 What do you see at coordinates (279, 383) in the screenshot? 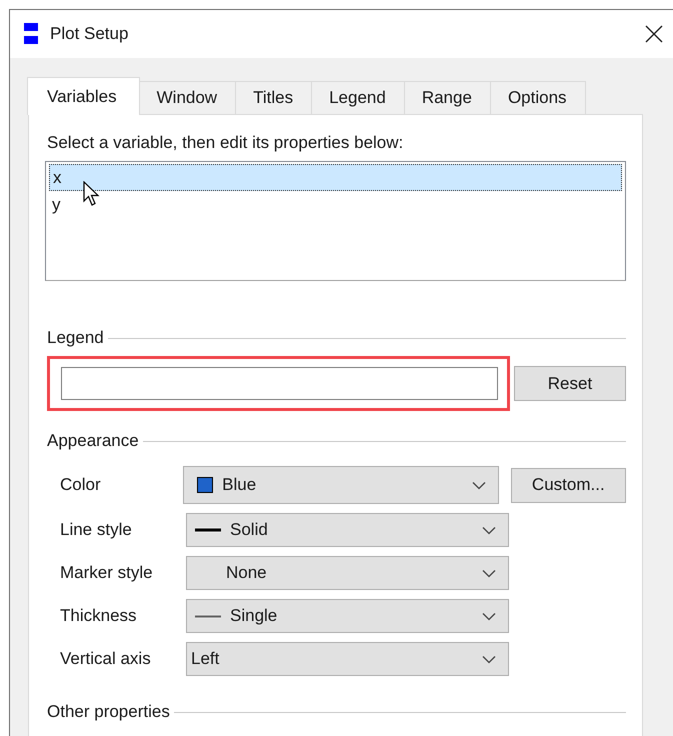
I see `legend-field` at bounding box center [279, 383].